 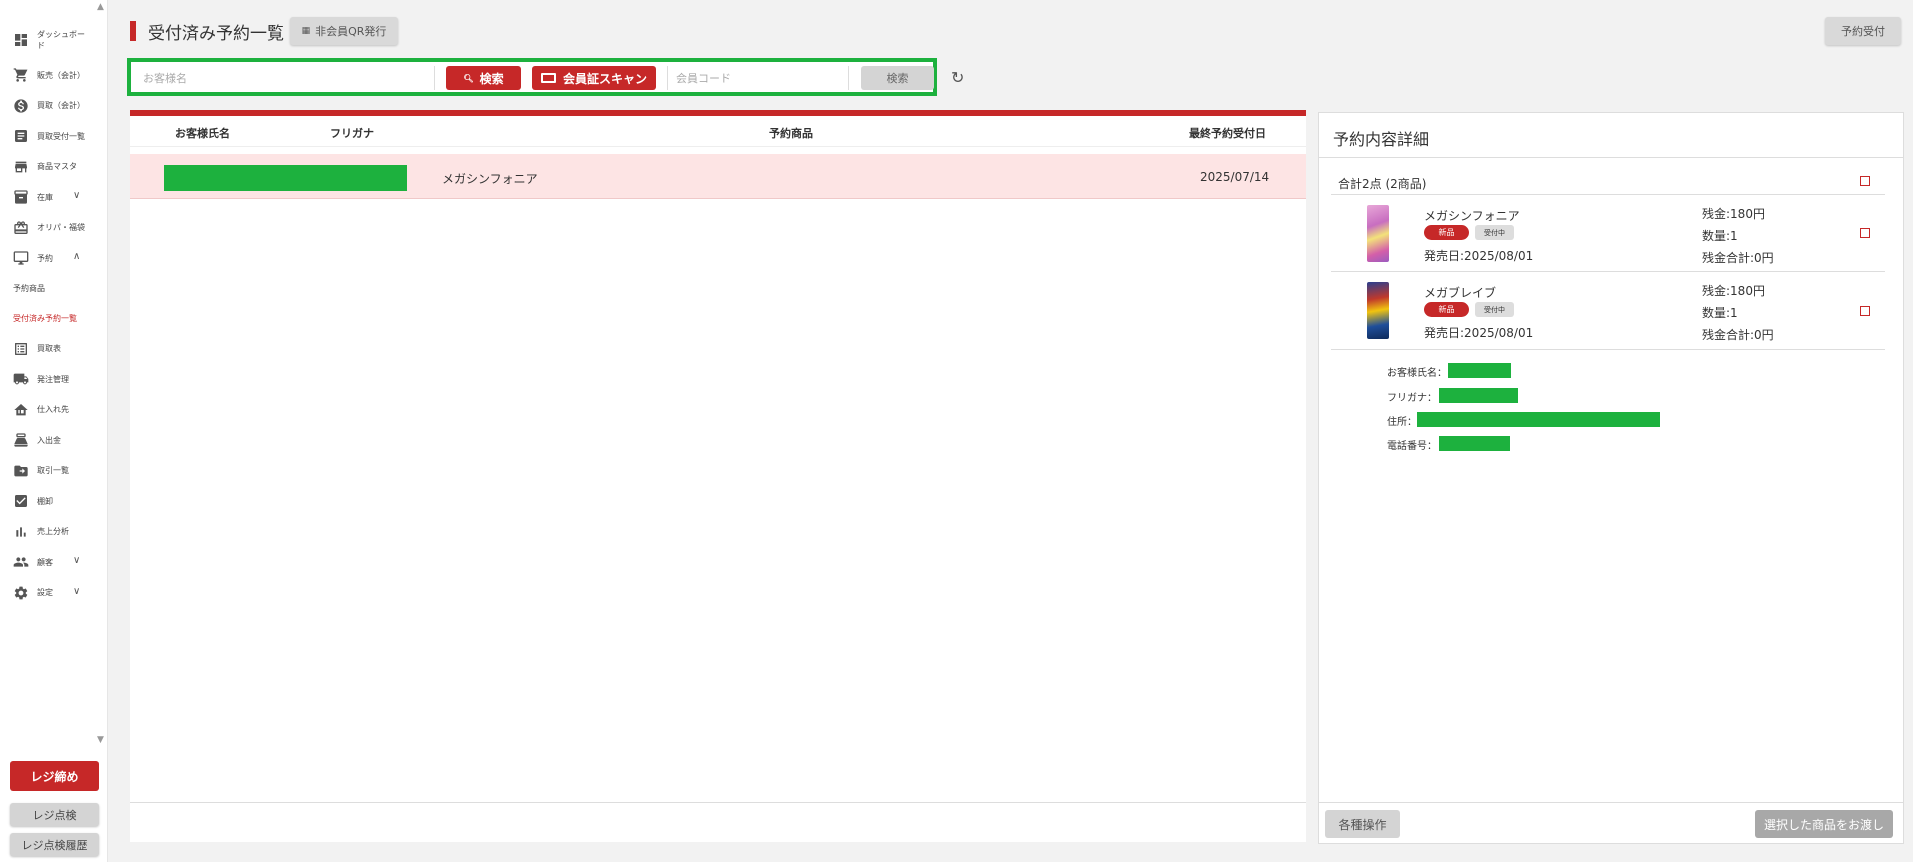 I want to click on detail-total: 合計2点 (2商品), so click(x=1382, y=184).